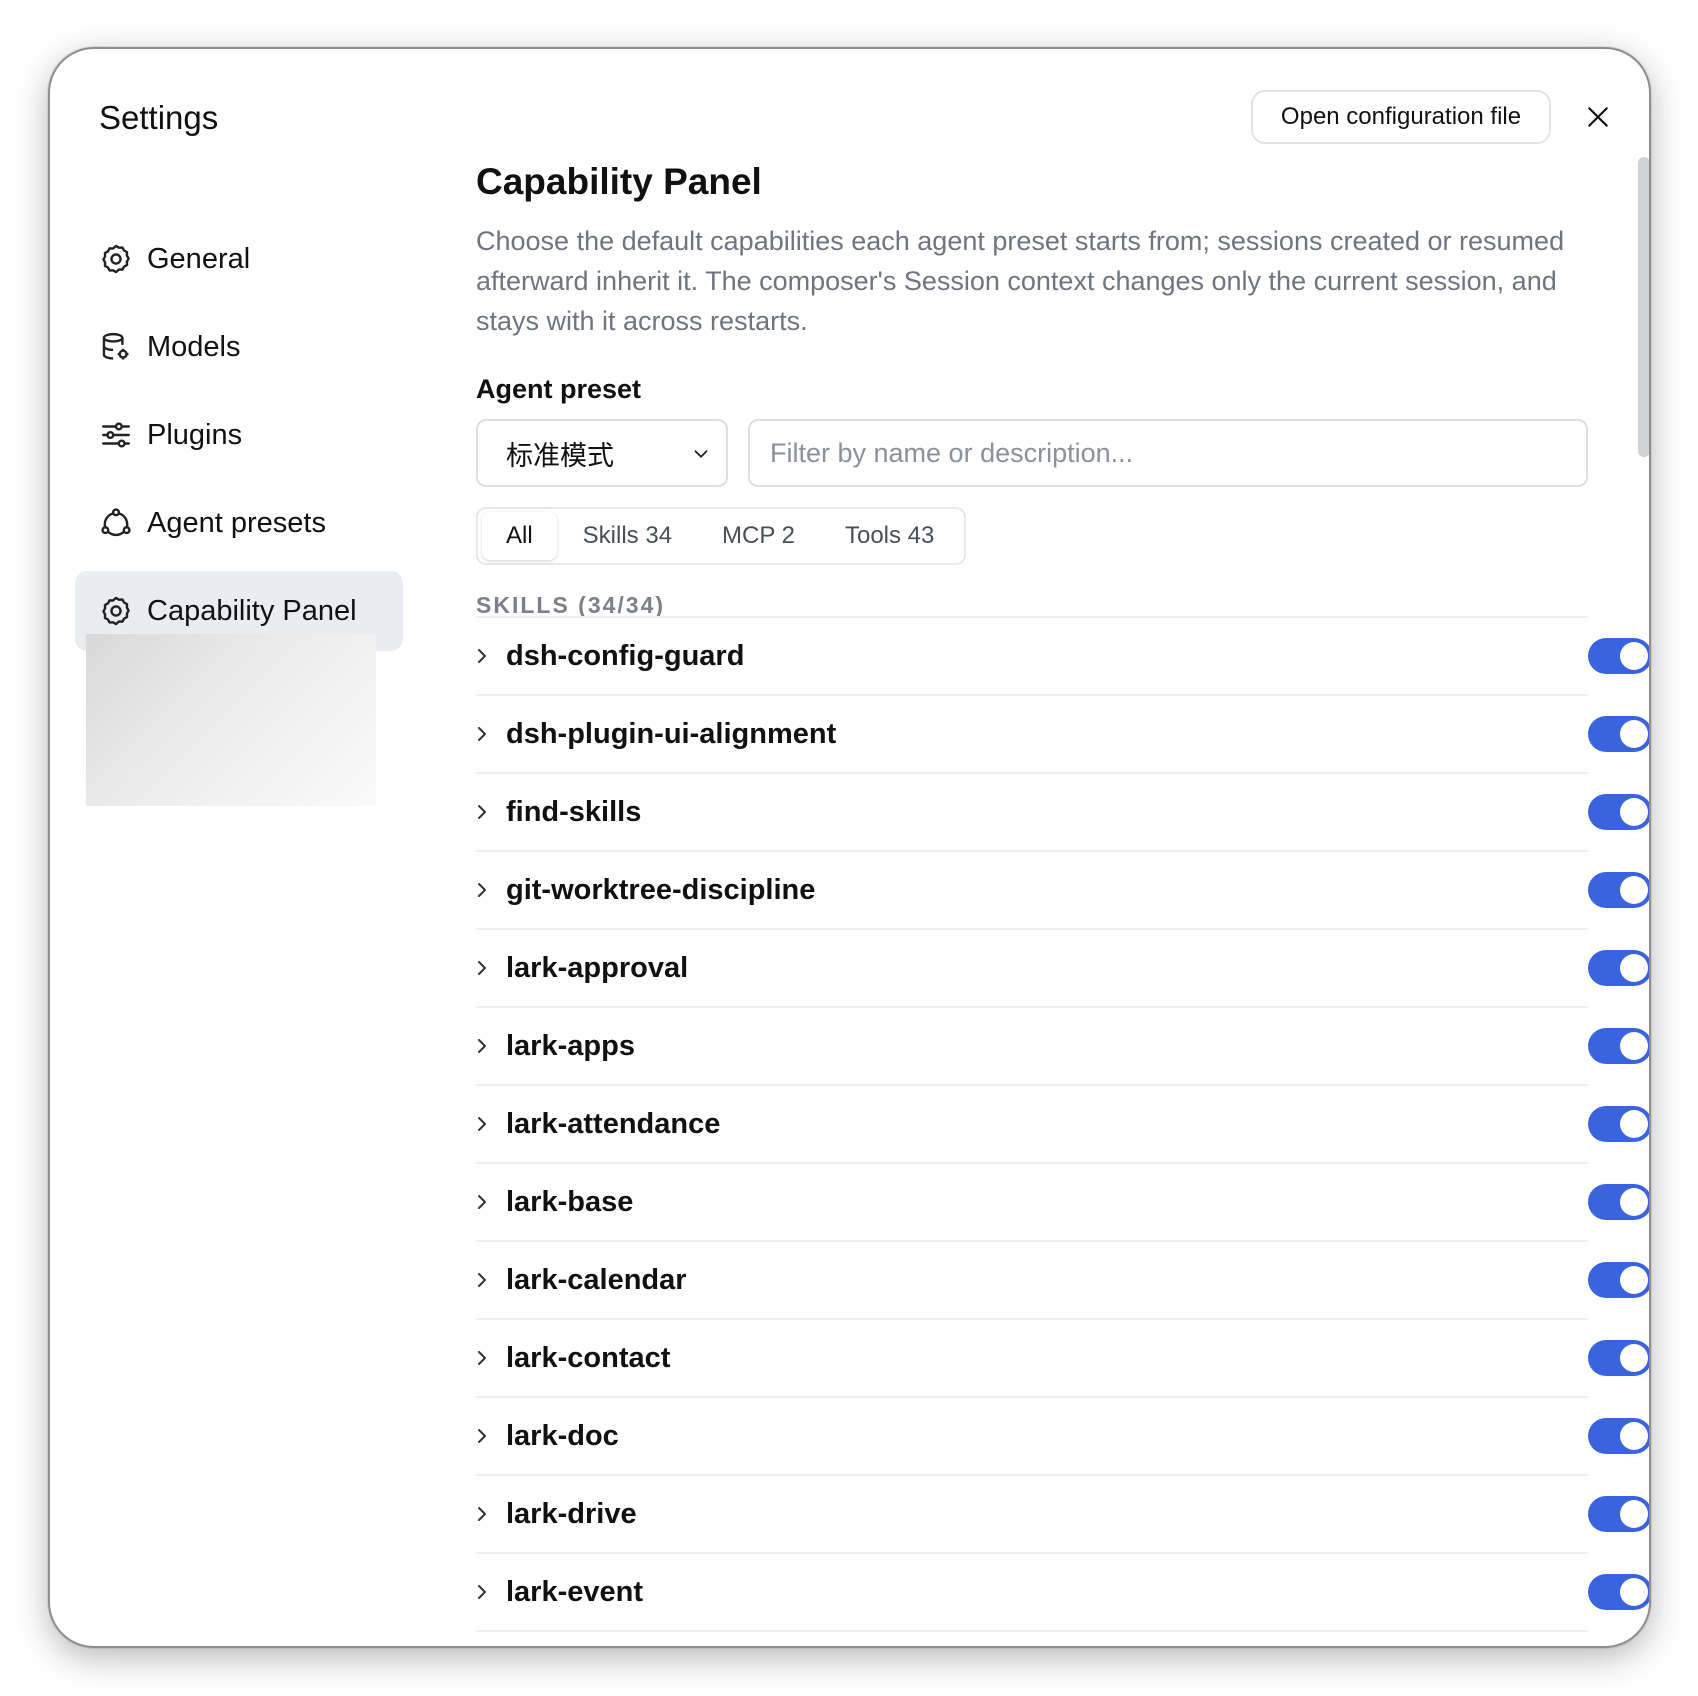  I want to click on skill-row: dsh-config-guard, so click(1062, 657).